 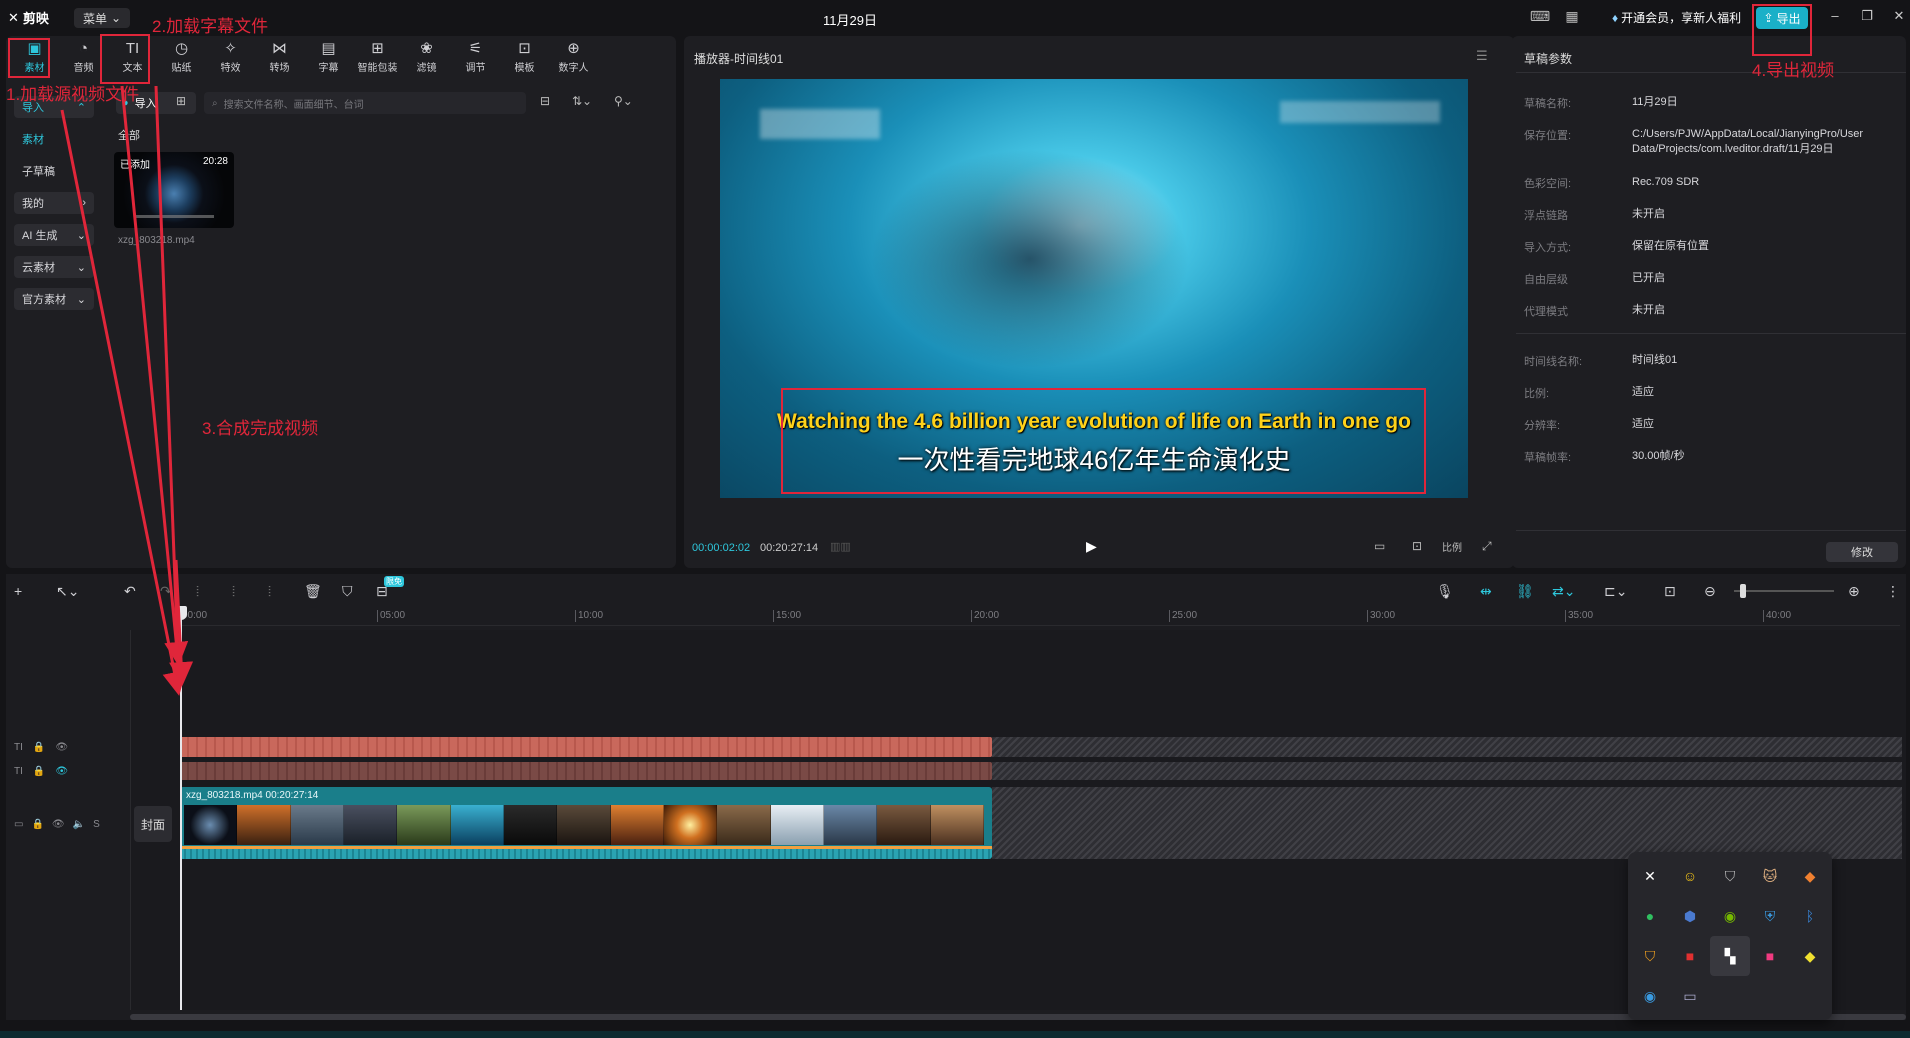 I want to click on windows-taskbar, so click(x=955, y=1034).